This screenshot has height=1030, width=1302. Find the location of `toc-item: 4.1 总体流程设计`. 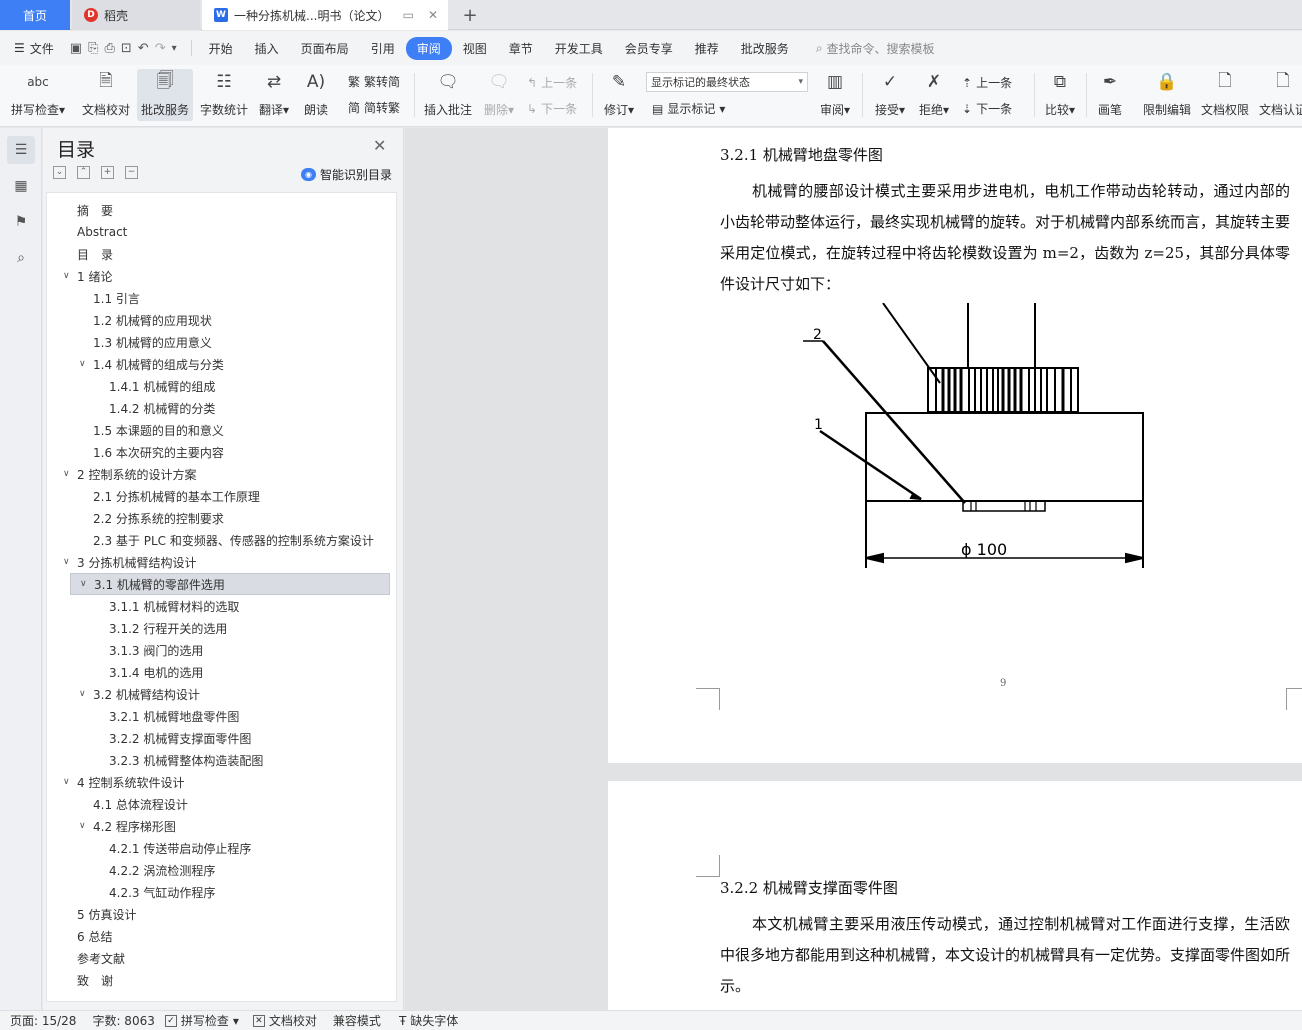

toc-item: 4.1 总体流程设计 is located at coordinates (221, 804).